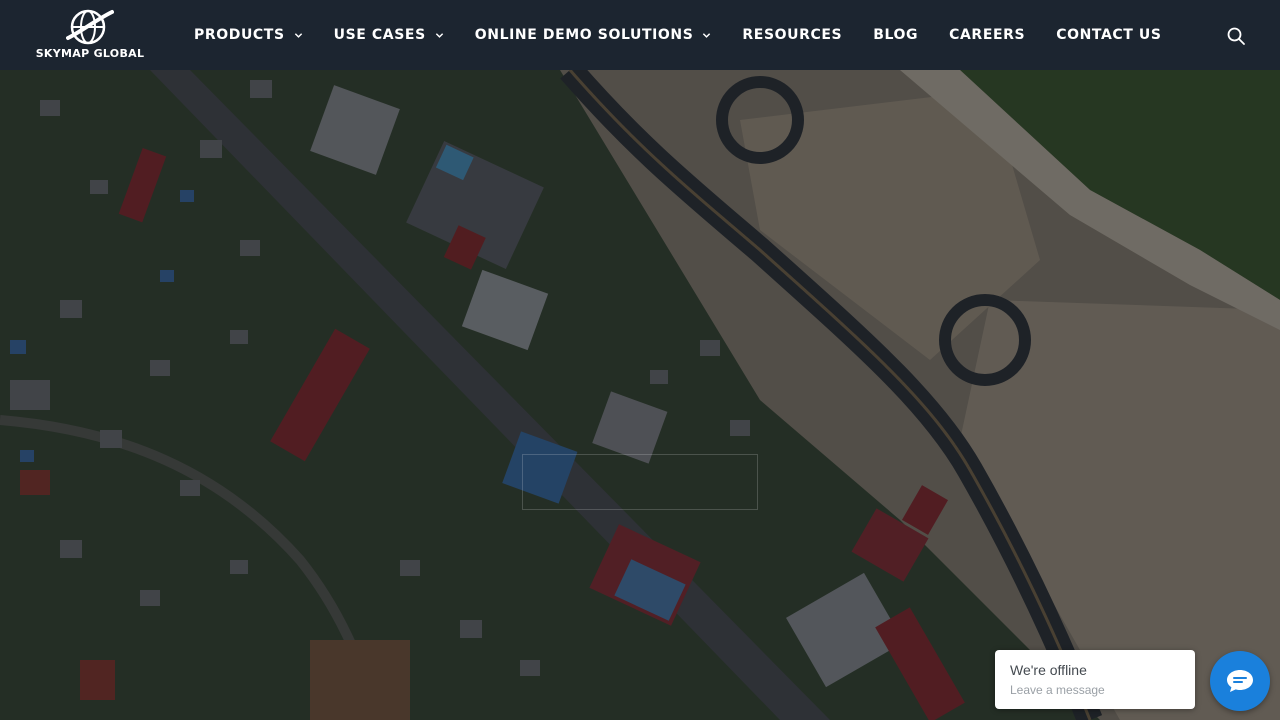 This screenshot has width=1280, height=720. I want to click on nav-item-label: BLOG, so click(896, 35).